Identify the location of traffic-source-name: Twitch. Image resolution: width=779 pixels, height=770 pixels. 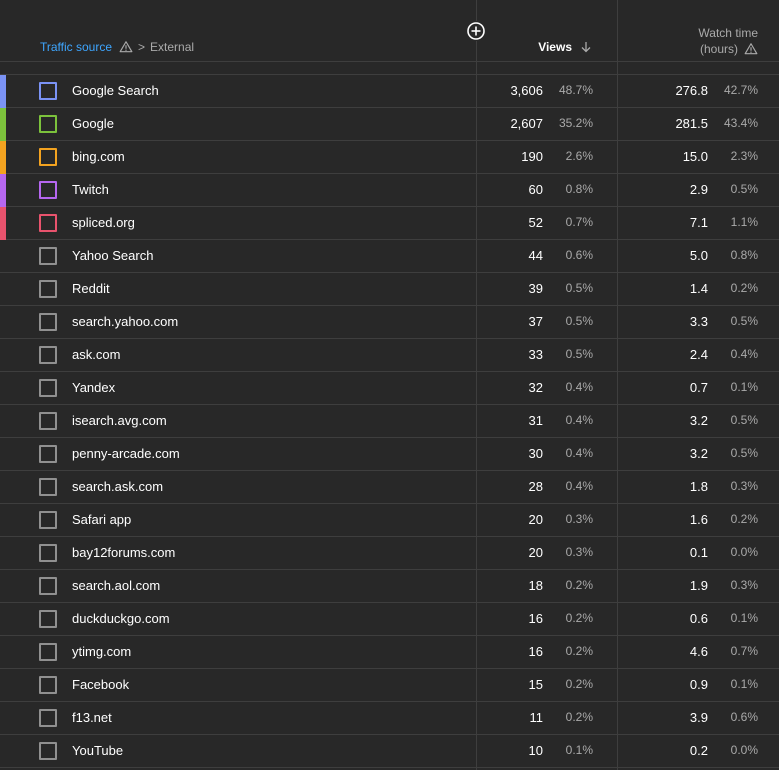
(90, 189).